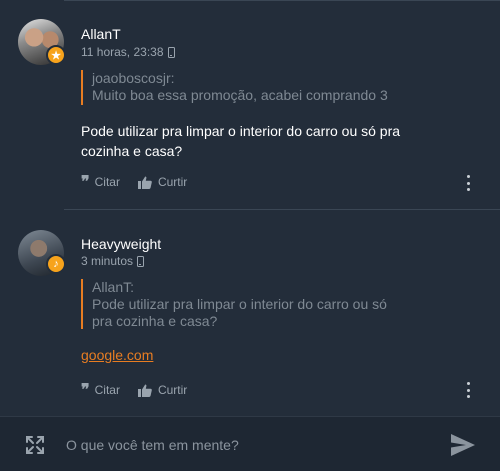 Image resolution: width=500 pixels, height=471 pixels. Describe the element at coordinates (56, 55) in the screenshot. I see `star-badge-icon: ★` at that location.